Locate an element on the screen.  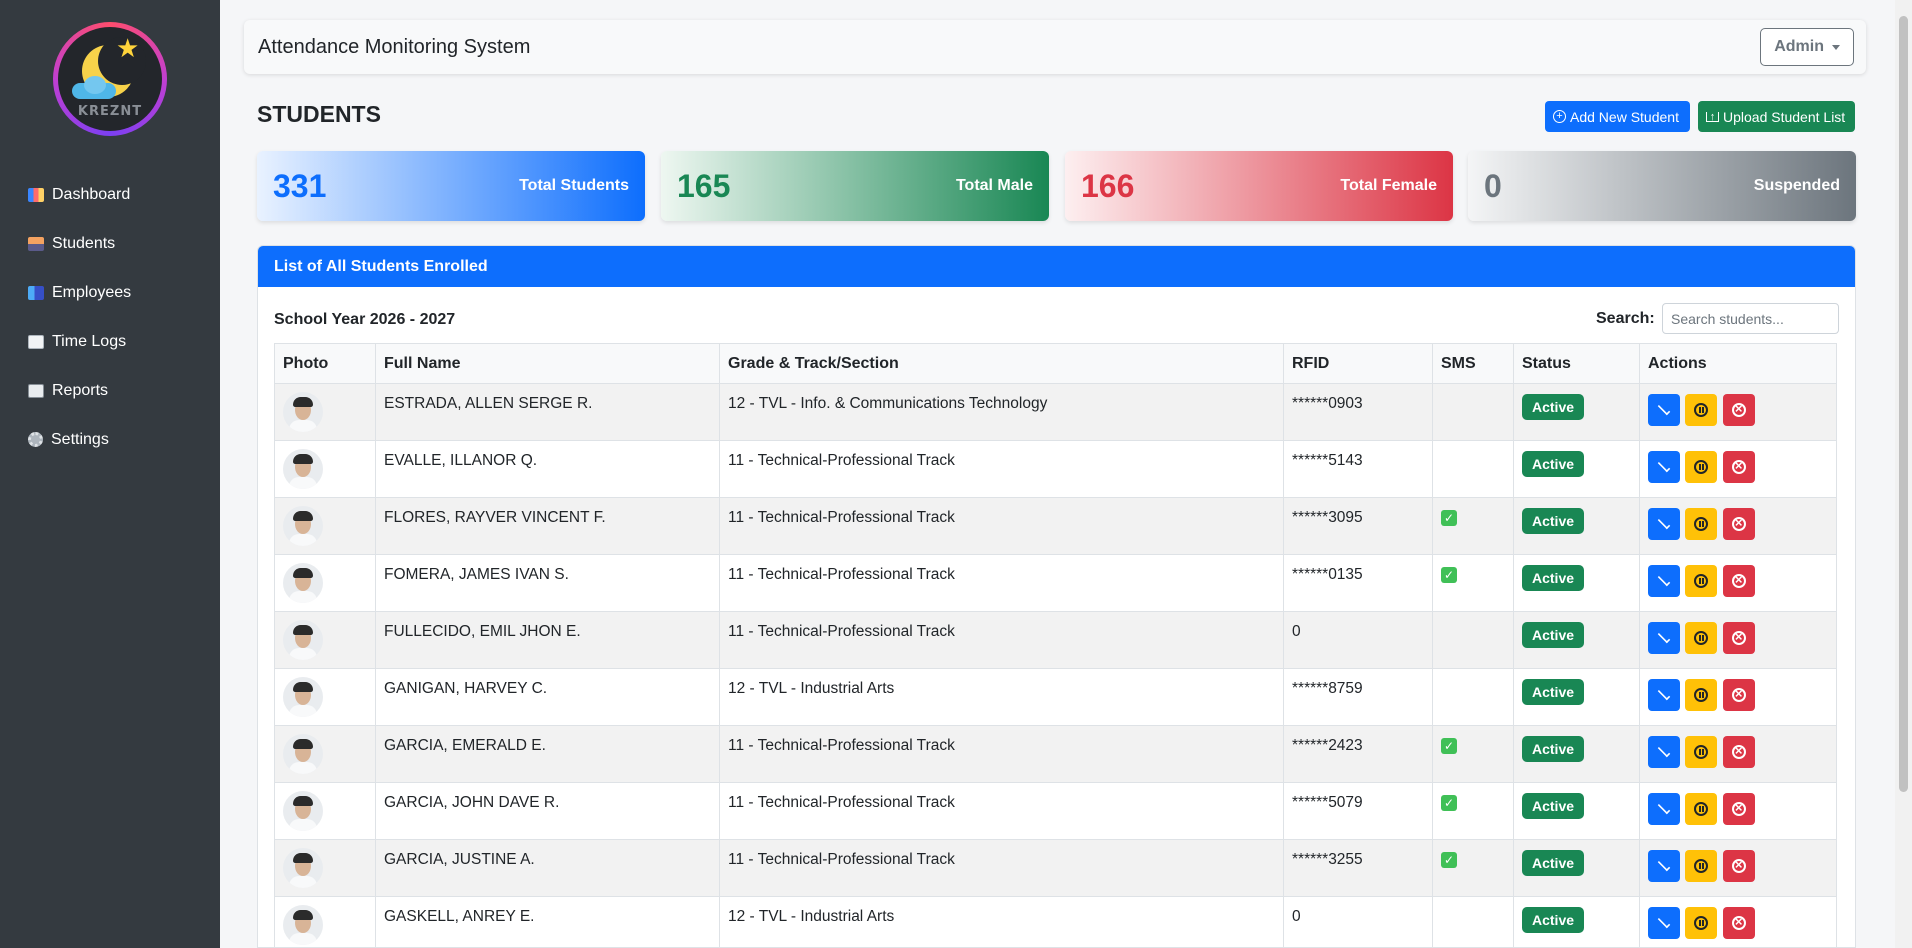
app-logo: ★ KREZNT is located at coordinates (110, 79).